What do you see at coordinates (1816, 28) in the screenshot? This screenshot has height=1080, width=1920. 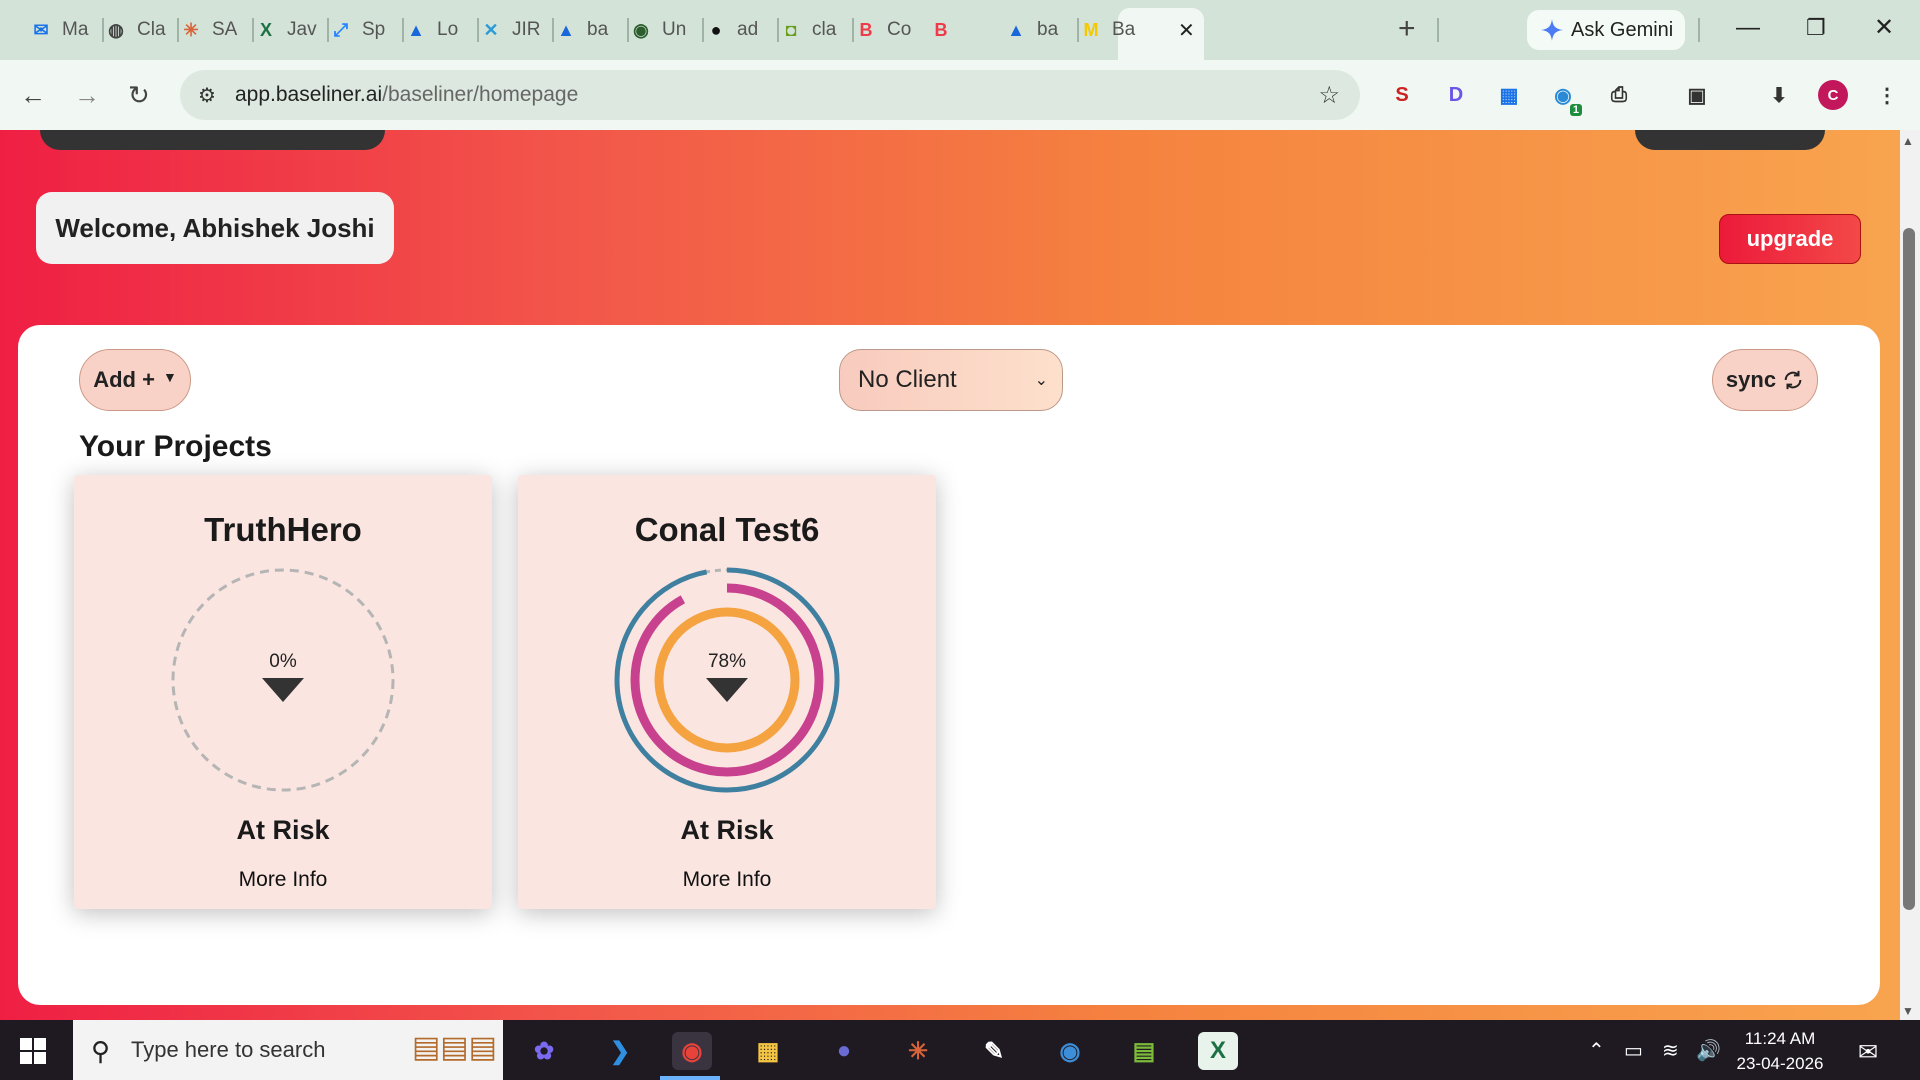 I see `restore-button: ❐` at bounding box center [1816, 28].